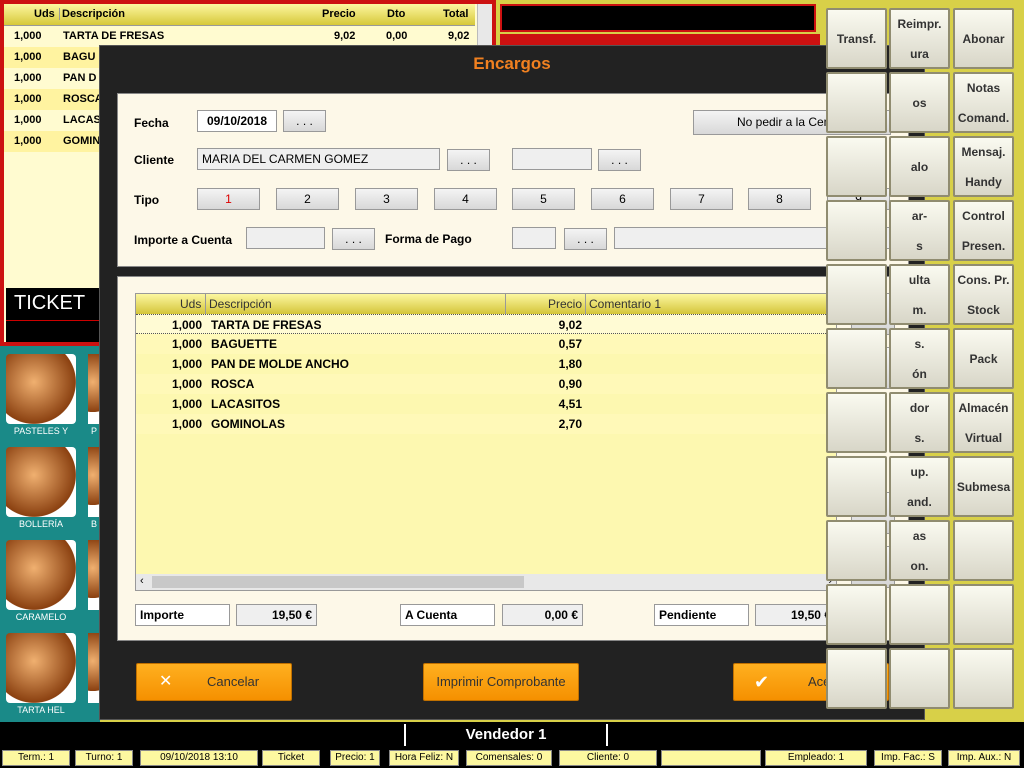 The image size is (1024, 768). Describe the element at coordinates (552, 159) in the screenshot. I see `cliente-code-field` at that location.